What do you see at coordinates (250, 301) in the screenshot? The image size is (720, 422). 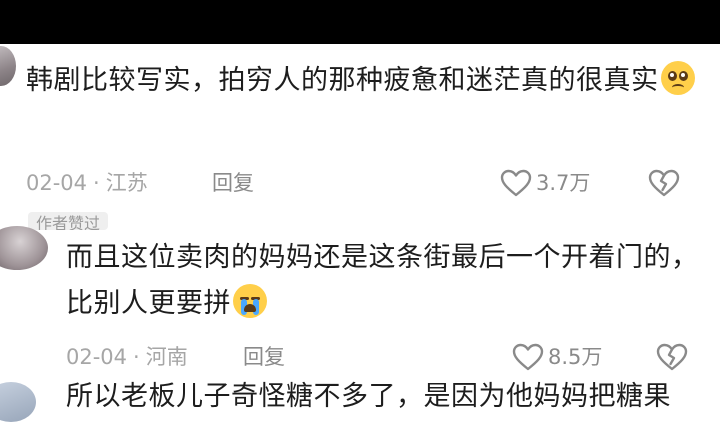 I see `loudly-crying-face-emoji-icon` at bounding box center [250, 301].